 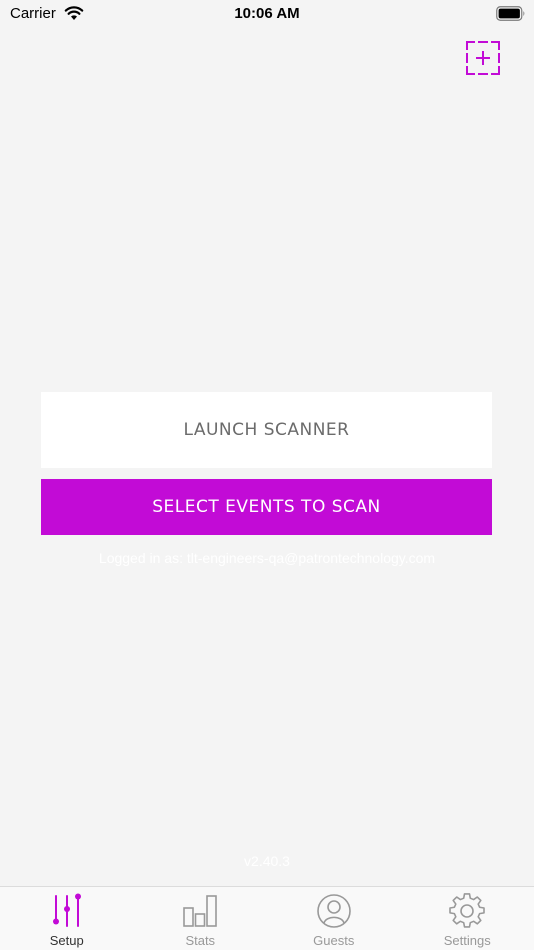 I want to click on tab-bar: Setup Stats Guests Settings, so click(x=267, y=918).